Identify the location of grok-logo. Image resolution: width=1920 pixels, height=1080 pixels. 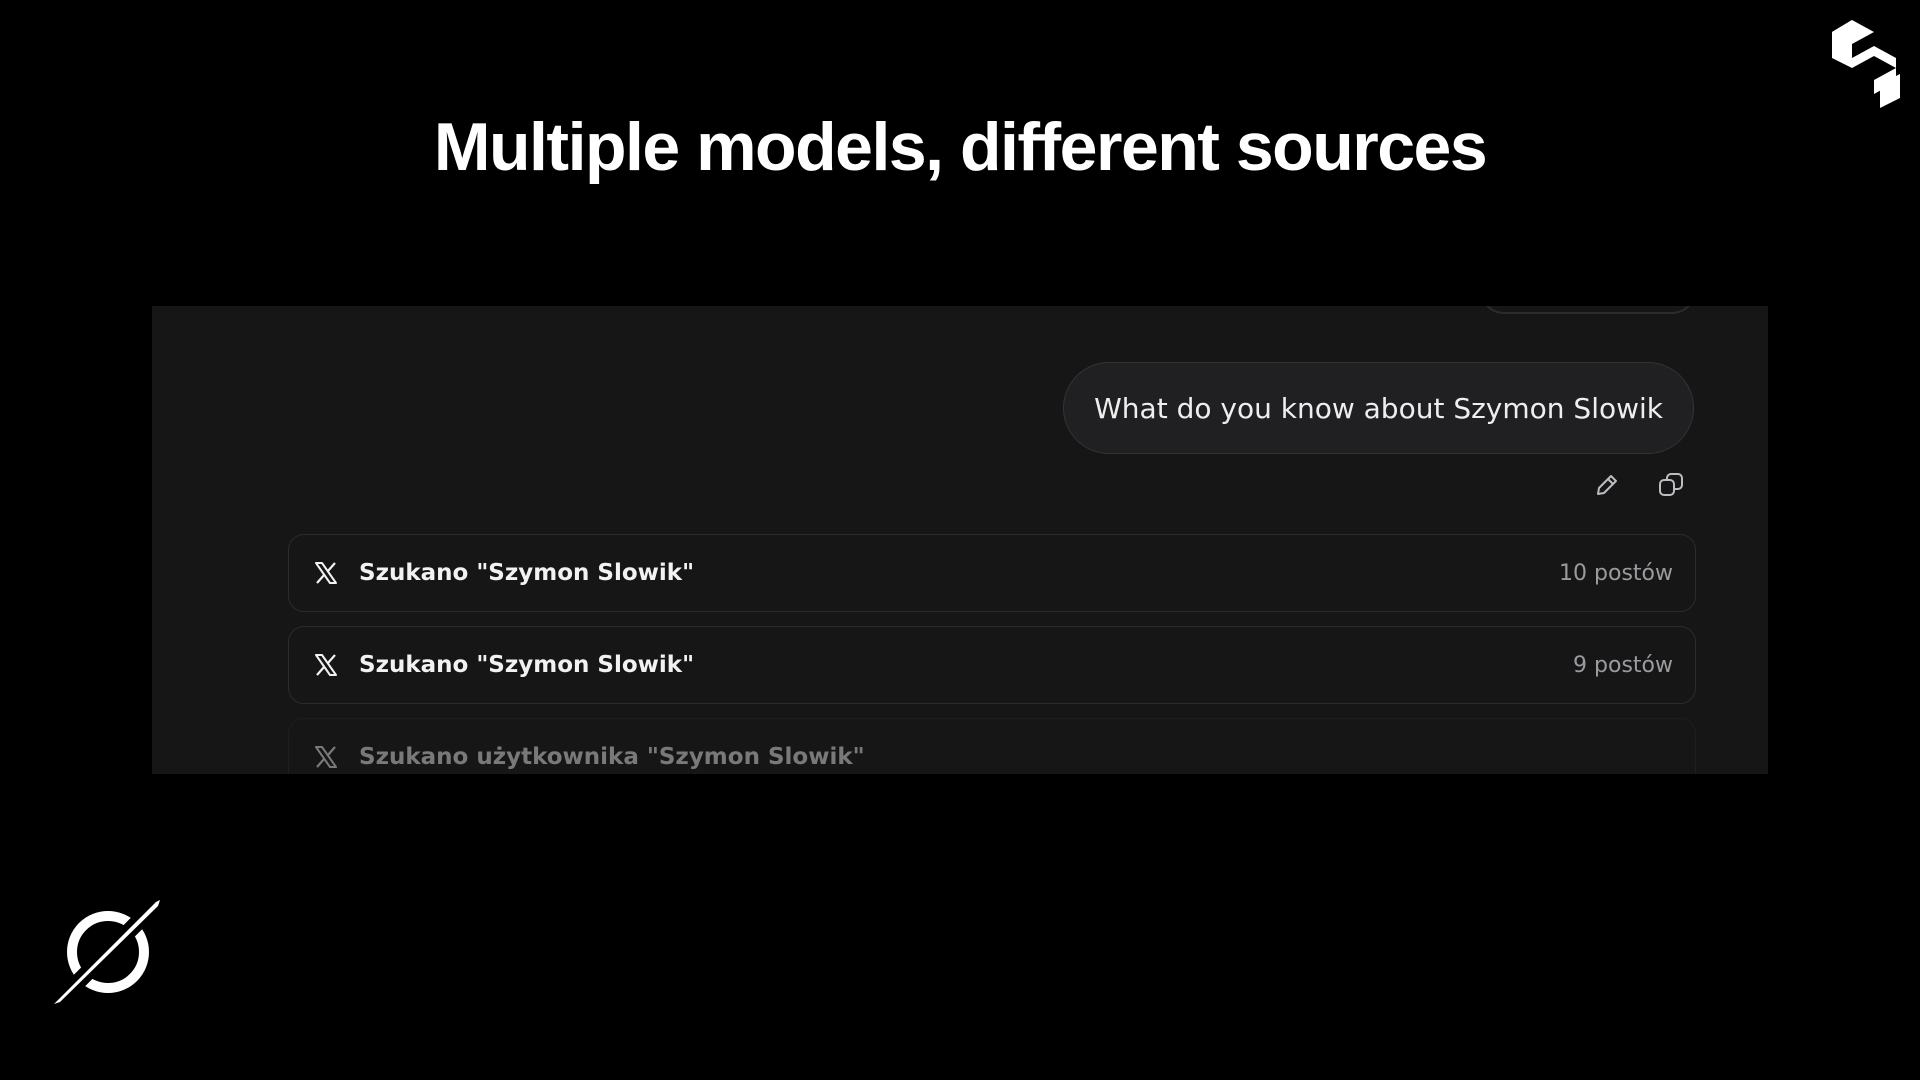
(108, 952).